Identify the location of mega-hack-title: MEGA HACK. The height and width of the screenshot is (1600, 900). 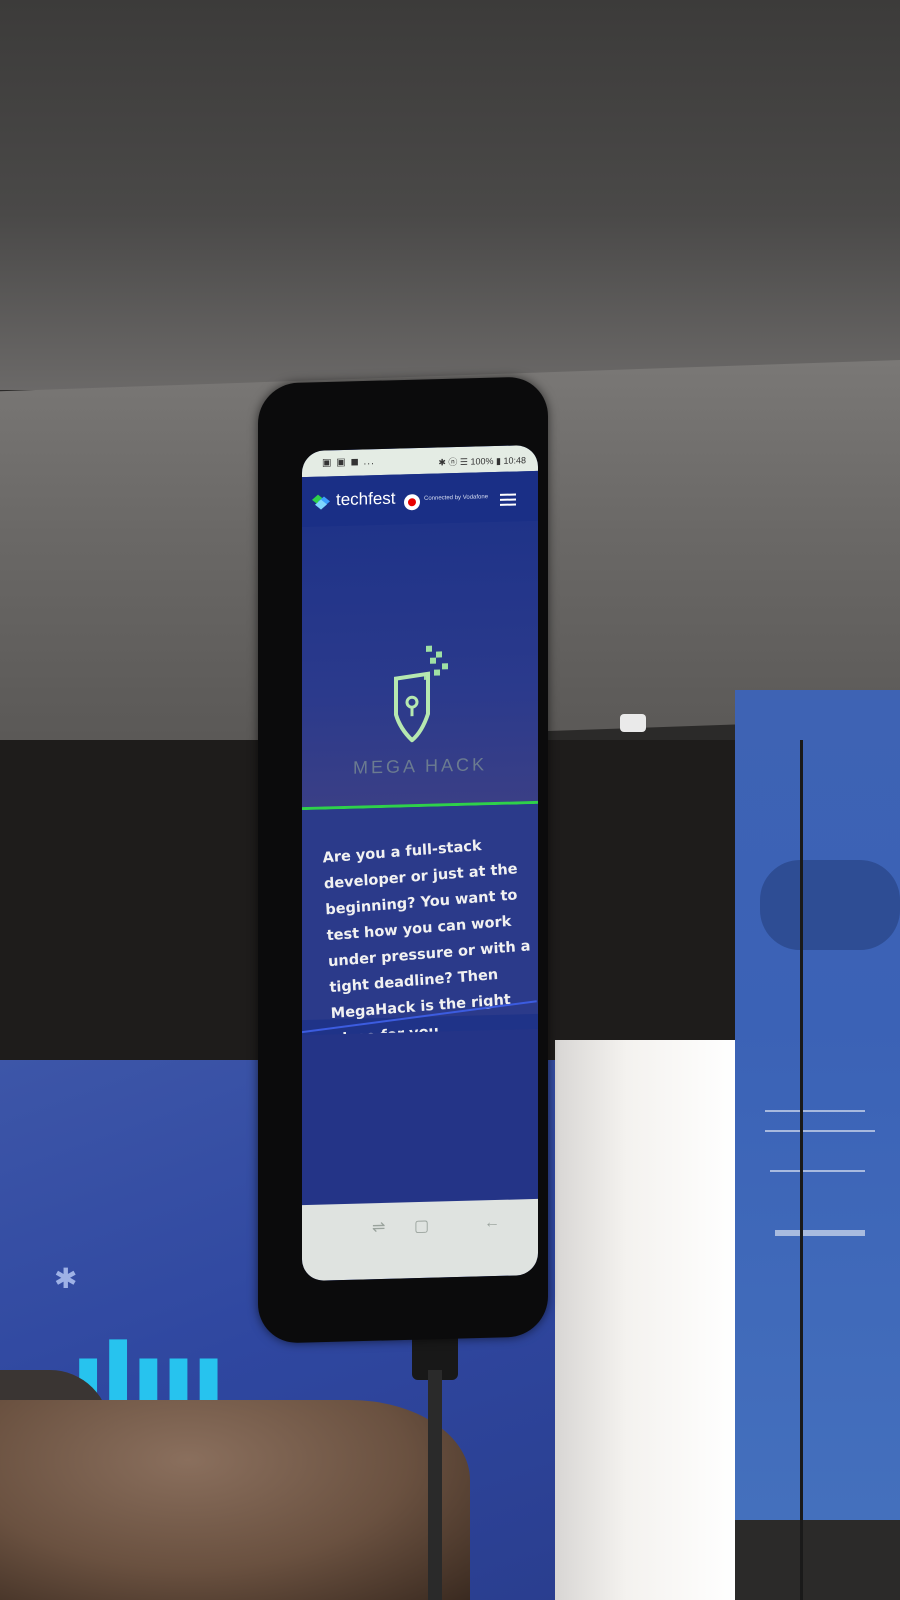
(420, 766).